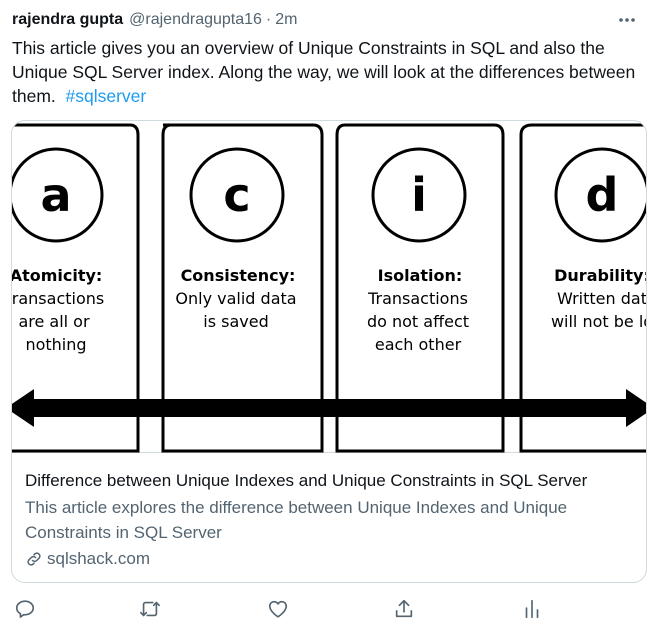  I want to click on tweet-timestamp: 2m, so click(286, 20).